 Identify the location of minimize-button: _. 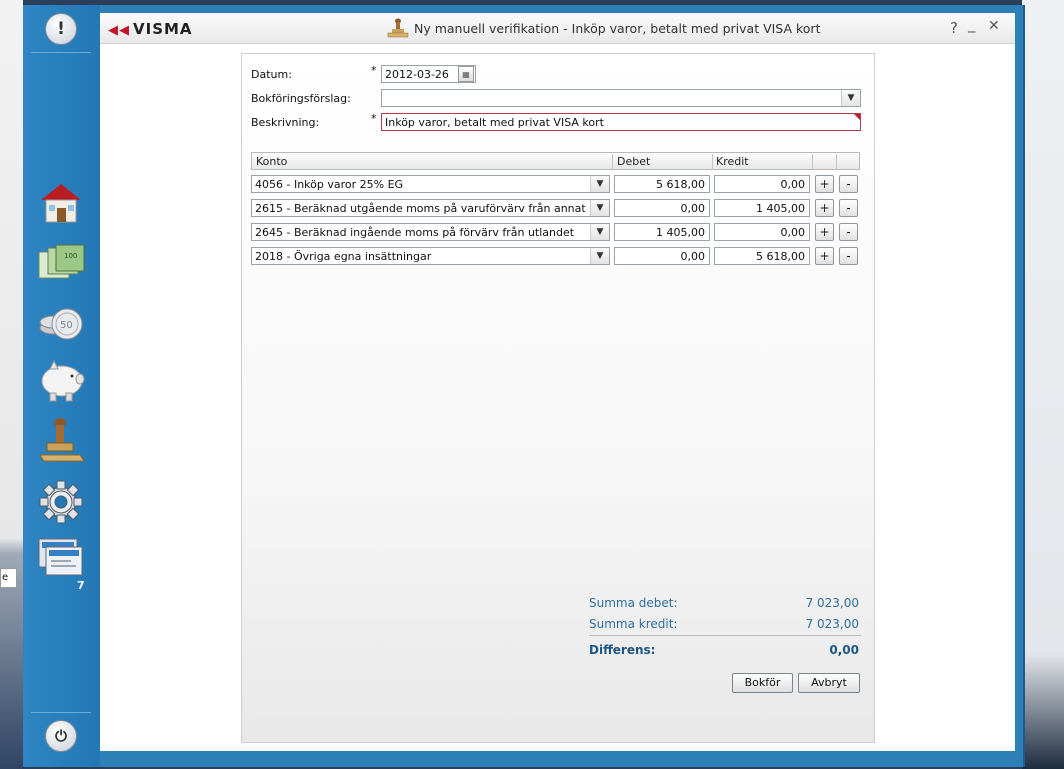
(972, 24).